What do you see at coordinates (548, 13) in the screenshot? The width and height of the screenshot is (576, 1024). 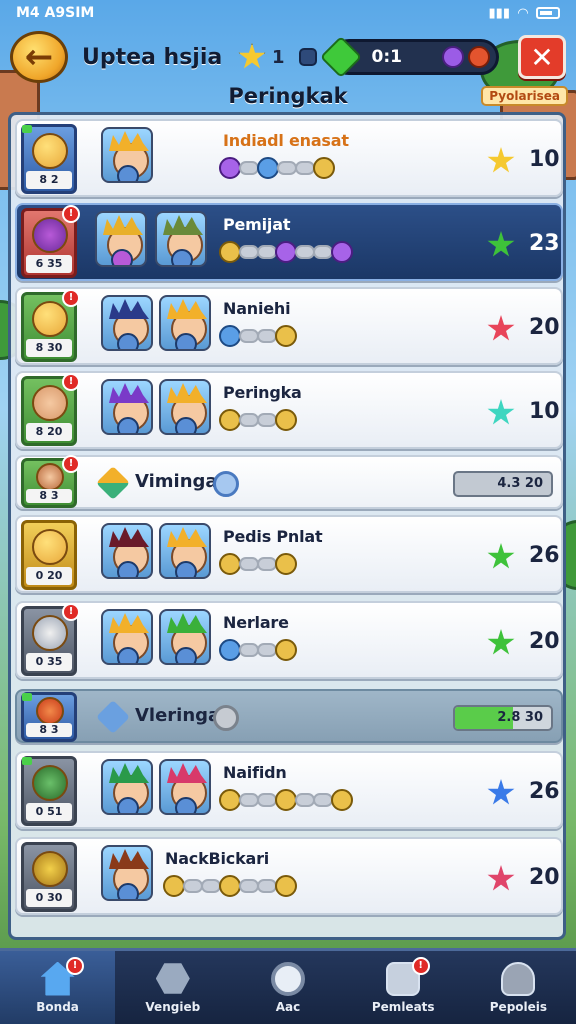 I see `battery-icon` at bounding box center [548, 13].